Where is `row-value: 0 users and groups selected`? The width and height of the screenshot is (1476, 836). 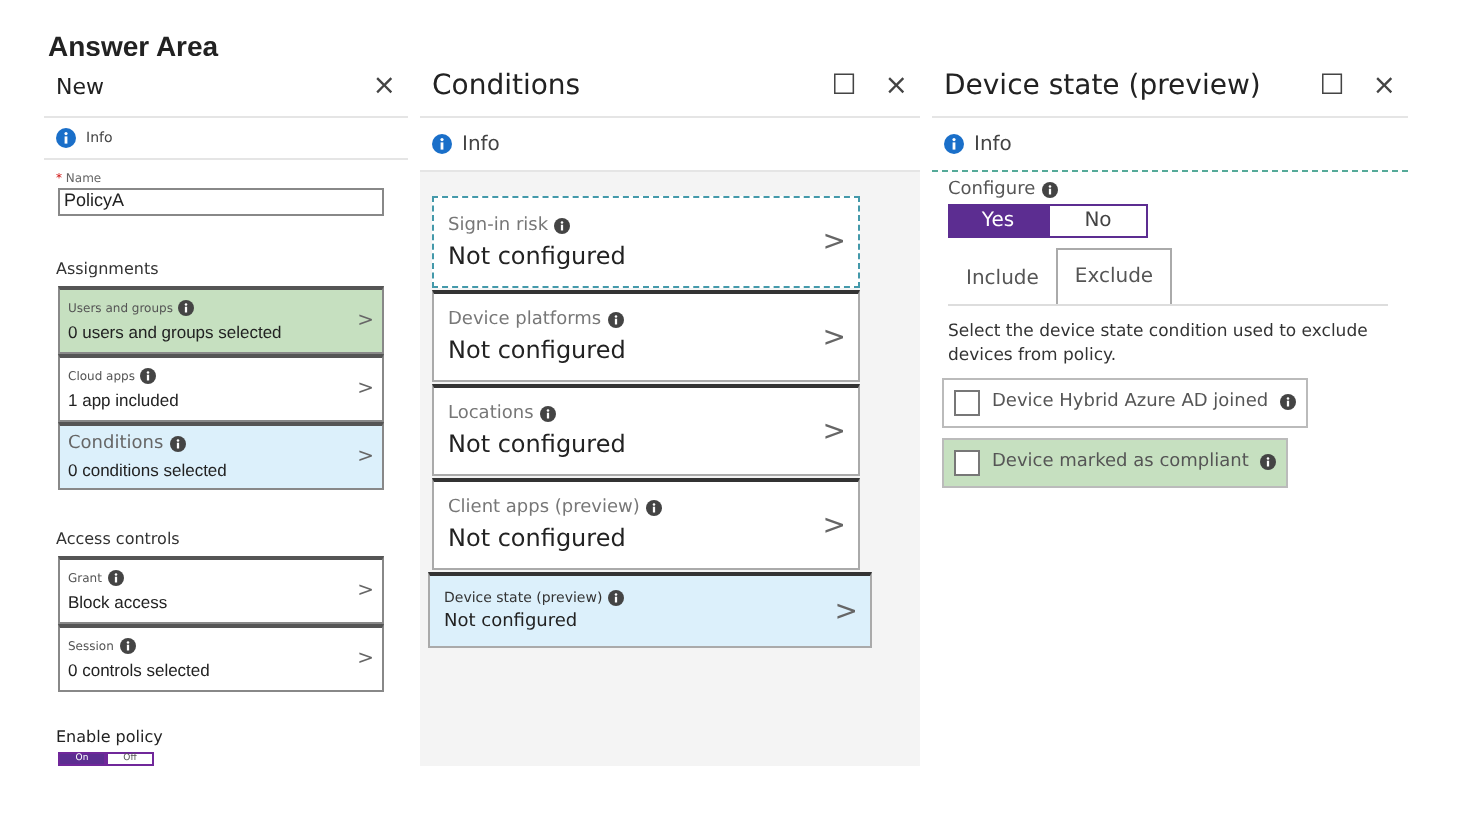
row-value: 0 users and groups selected is located at coordinates (175, 332).